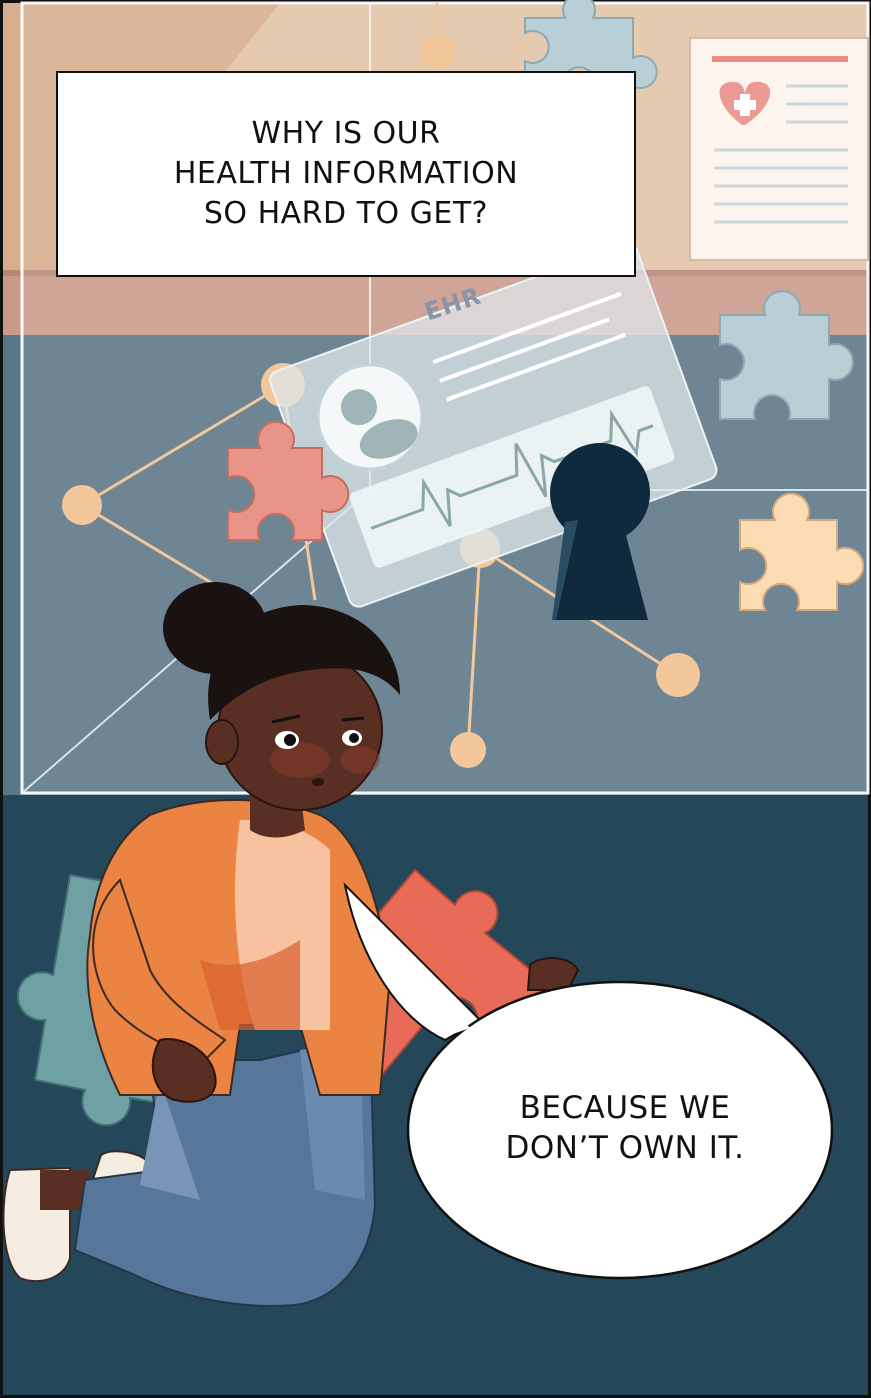 This screenshot has height=1398, width=871. Describe the element at coordinates (625, 1108) in the screenshot. I see `speech-line: BECAUSE WE` at that location.